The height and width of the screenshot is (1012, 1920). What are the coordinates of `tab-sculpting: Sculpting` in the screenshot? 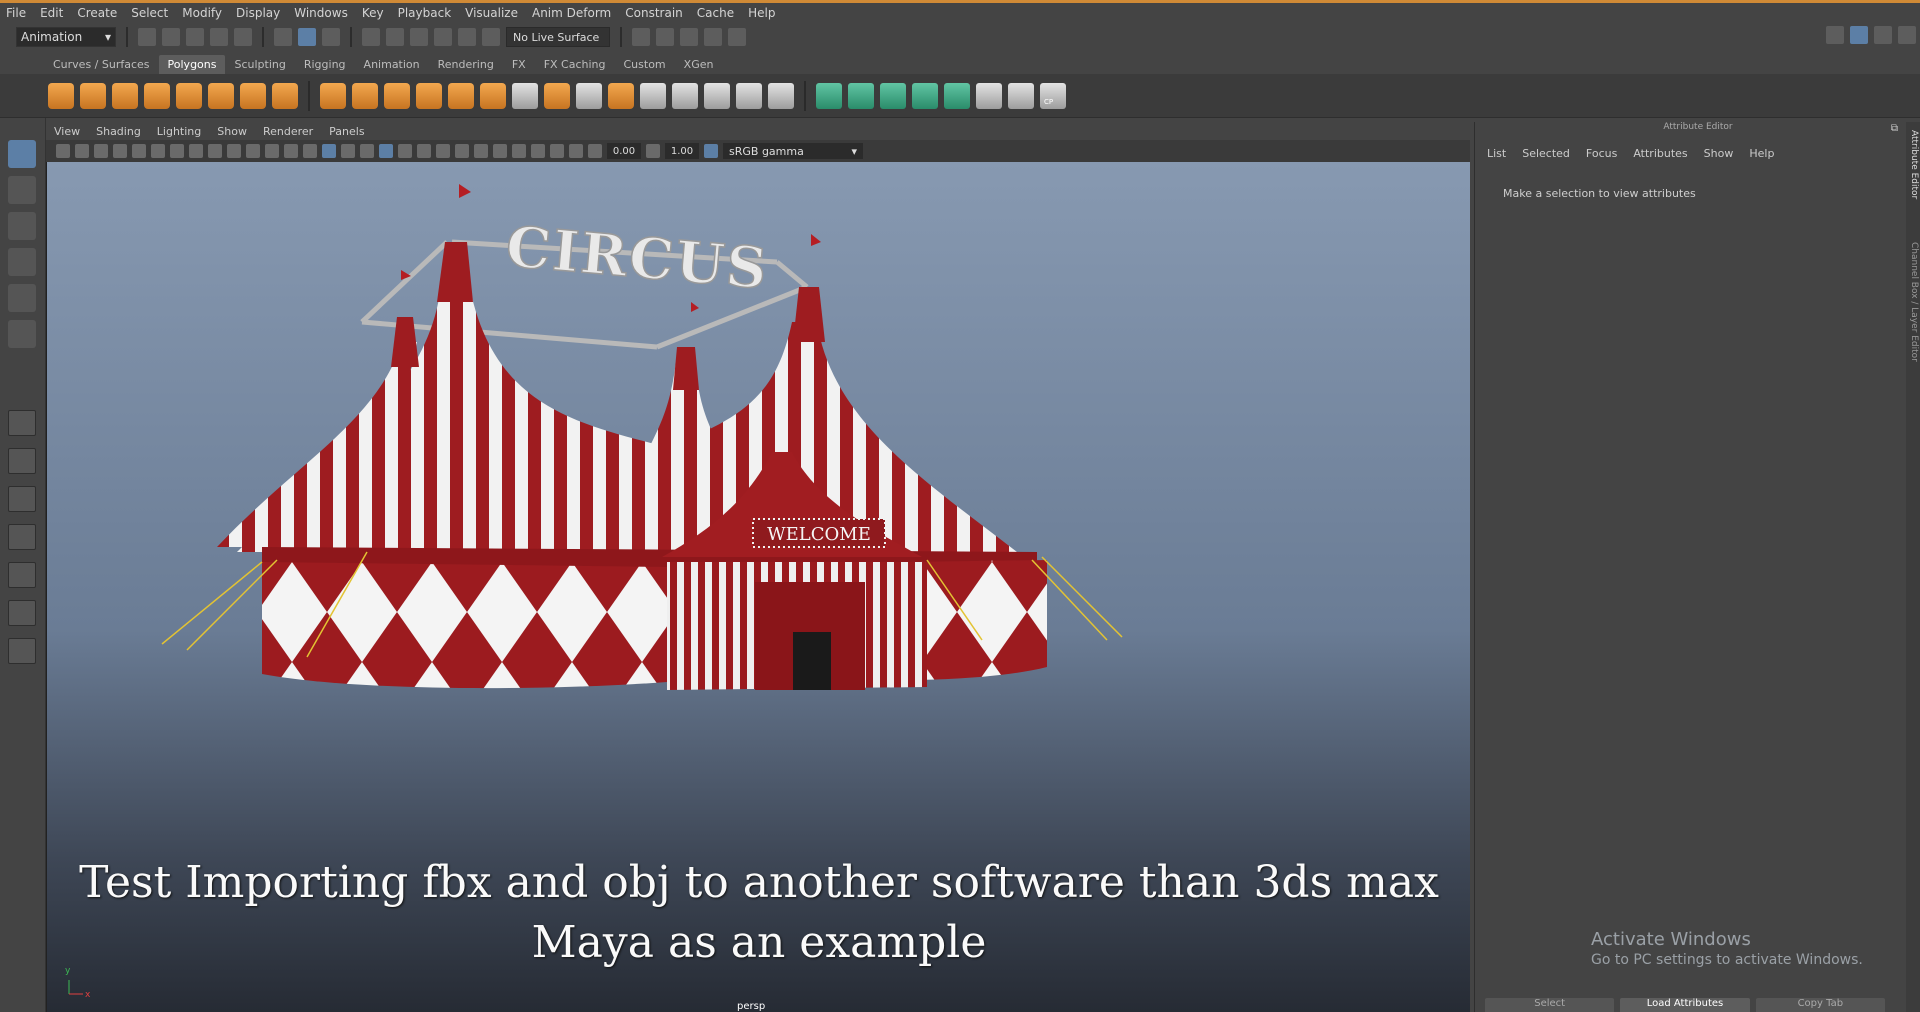 It's located at (259, 64).